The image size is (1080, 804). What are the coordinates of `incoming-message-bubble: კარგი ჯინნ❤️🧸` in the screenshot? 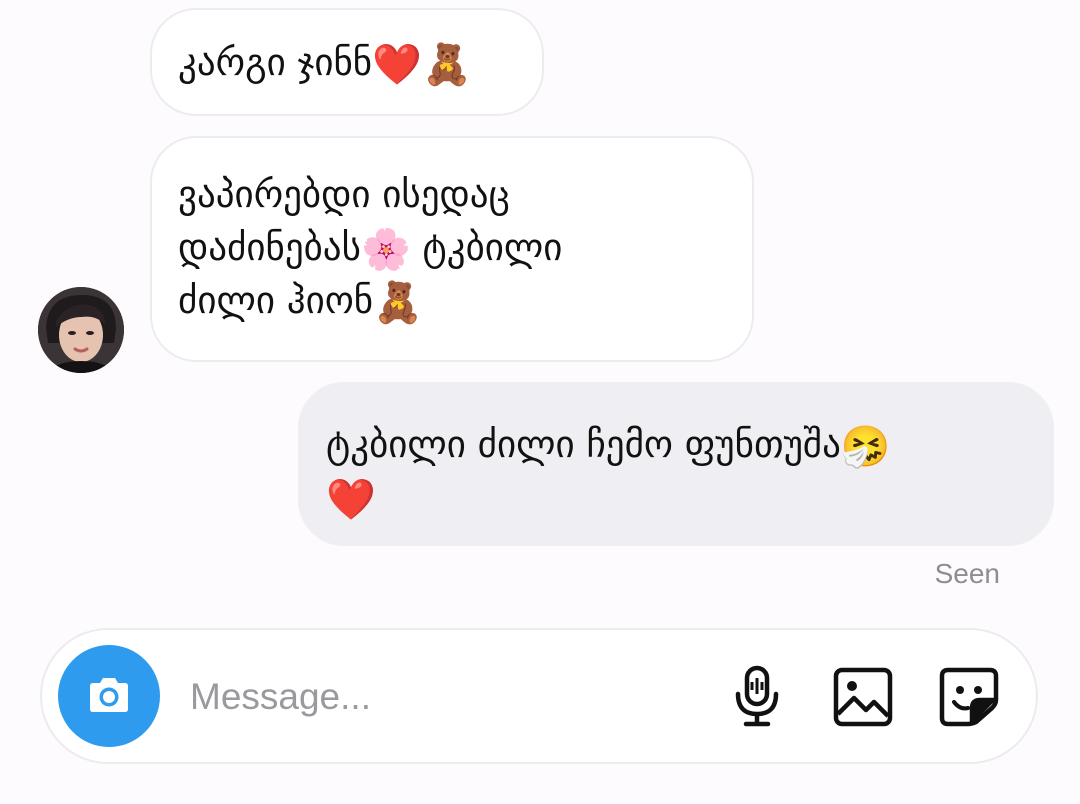 It's located at (347, 62).